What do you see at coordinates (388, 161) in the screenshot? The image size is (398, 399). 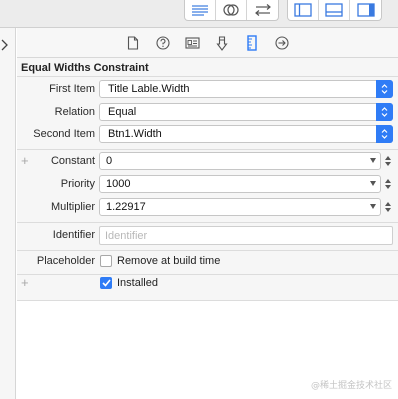 I see `constant-stepper` at bounding box center [388, 161].